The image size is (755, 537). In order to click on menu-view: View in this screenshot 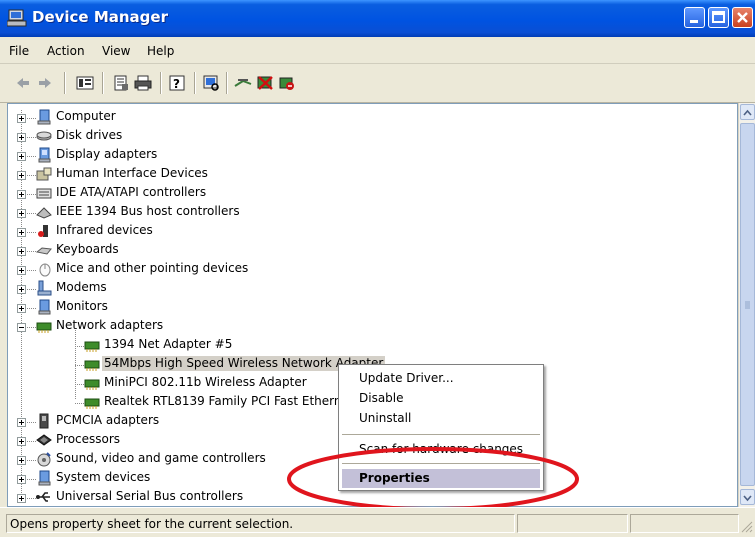, I will do `click(116, 51)`.